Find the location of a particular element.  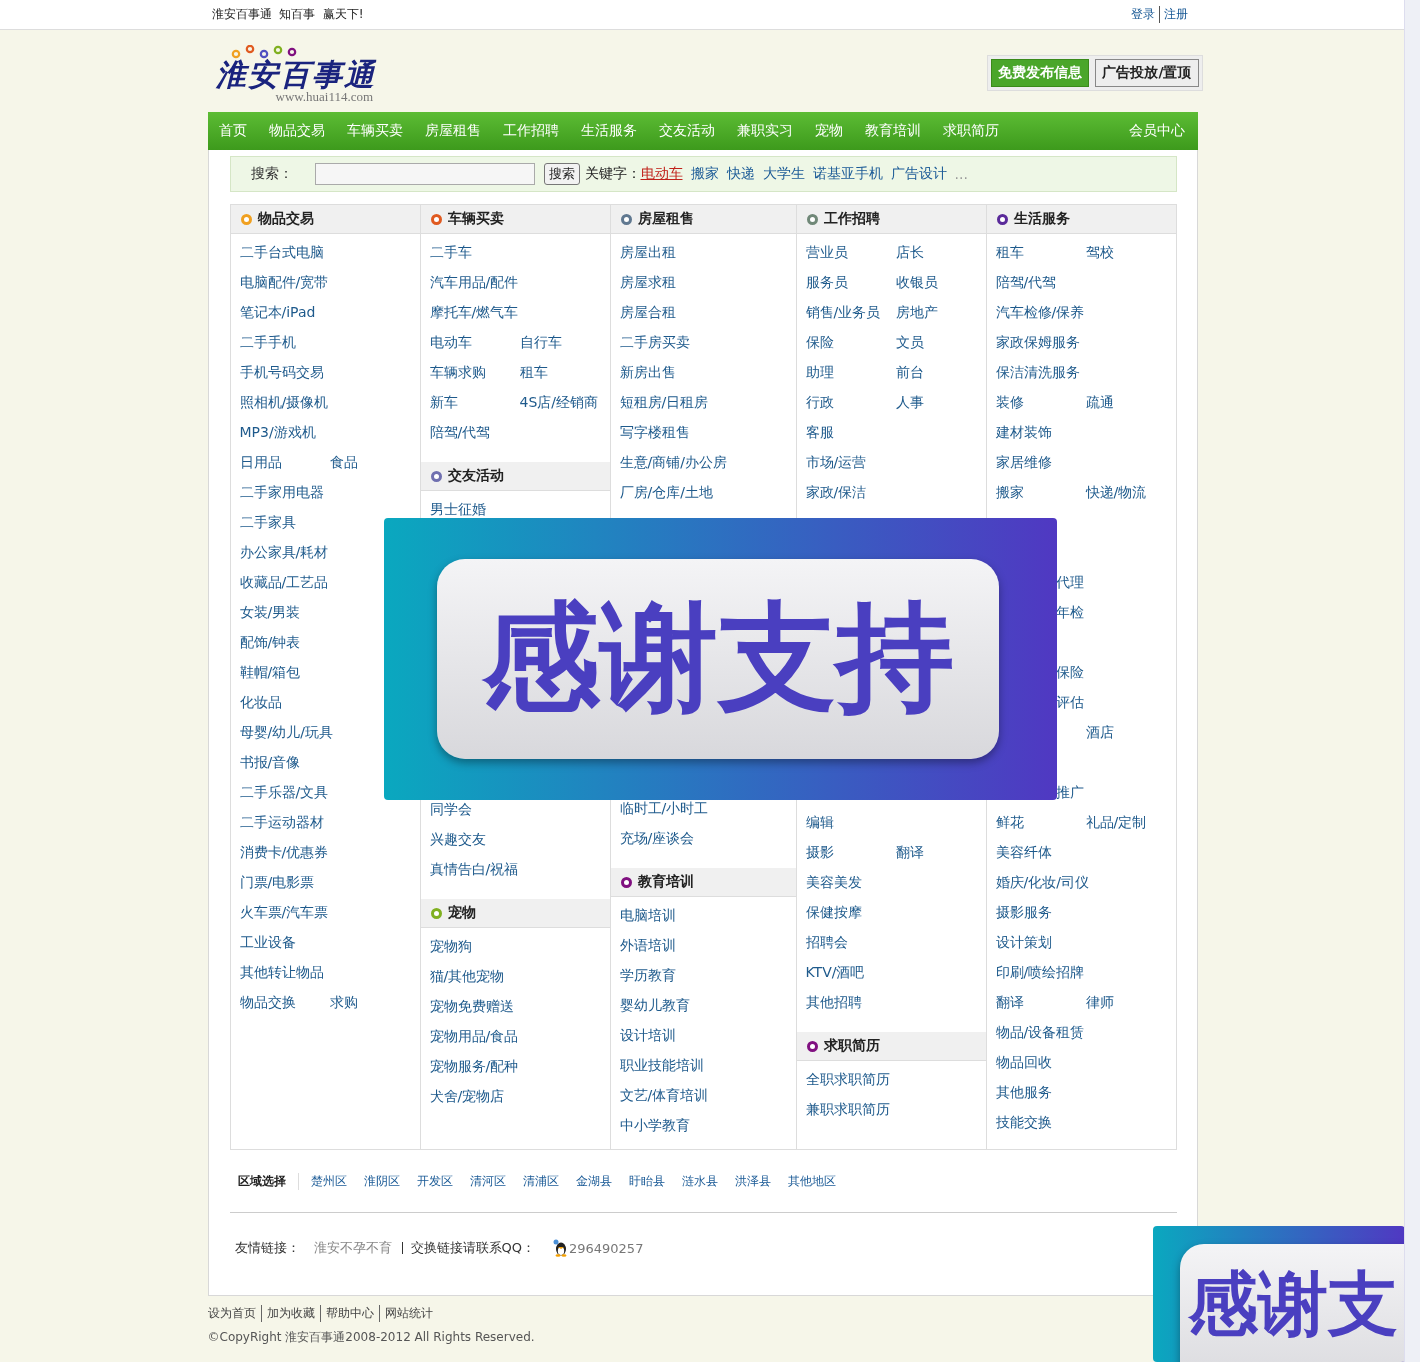

category-link: 建材装饰 is located at coordinates (1023, 432).